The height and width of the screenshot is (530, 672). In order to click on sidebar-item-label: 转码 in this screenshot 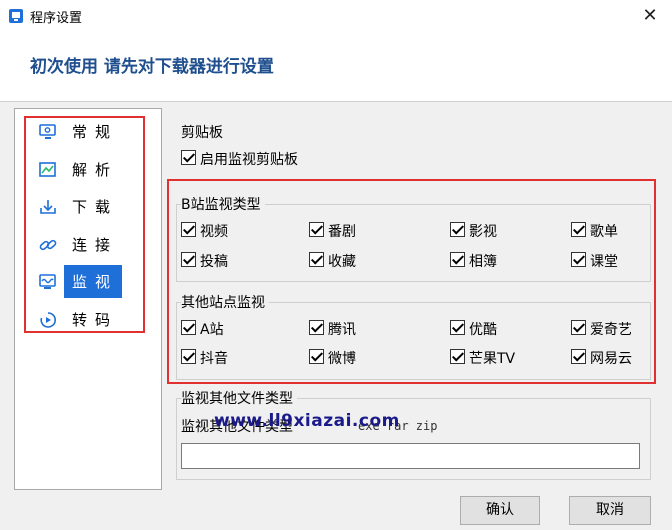, I will do `click(95, 320)`.